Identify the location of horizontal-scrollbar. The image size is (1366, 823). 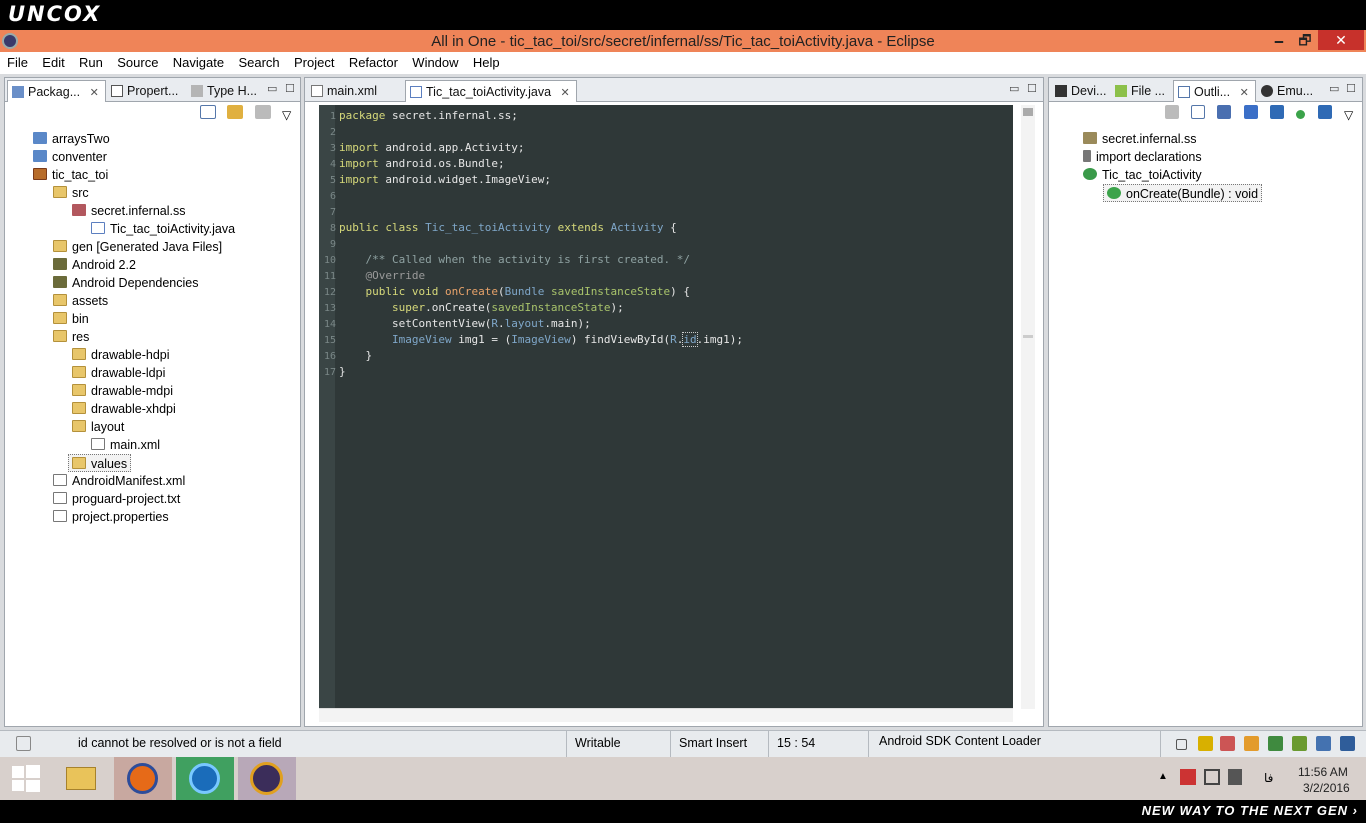
(666, 715).